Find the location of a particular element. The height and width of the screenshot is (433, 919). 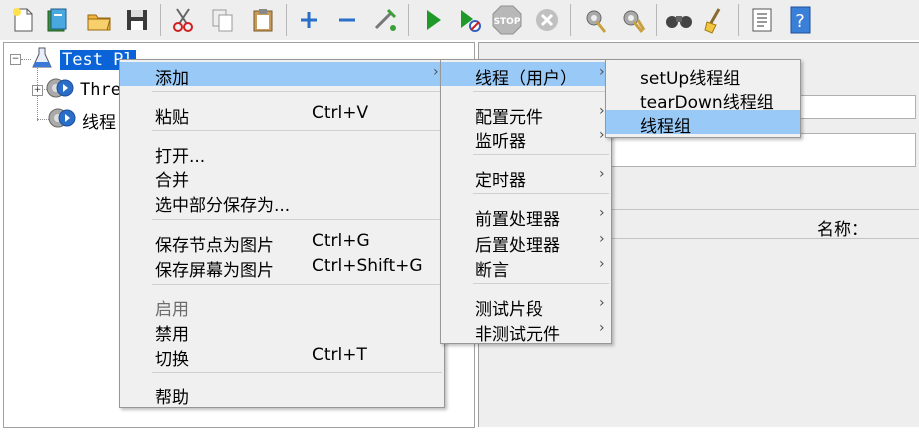

menu-item-non-test-elements: 非测试元件 › is located at coordinates (526, 331).